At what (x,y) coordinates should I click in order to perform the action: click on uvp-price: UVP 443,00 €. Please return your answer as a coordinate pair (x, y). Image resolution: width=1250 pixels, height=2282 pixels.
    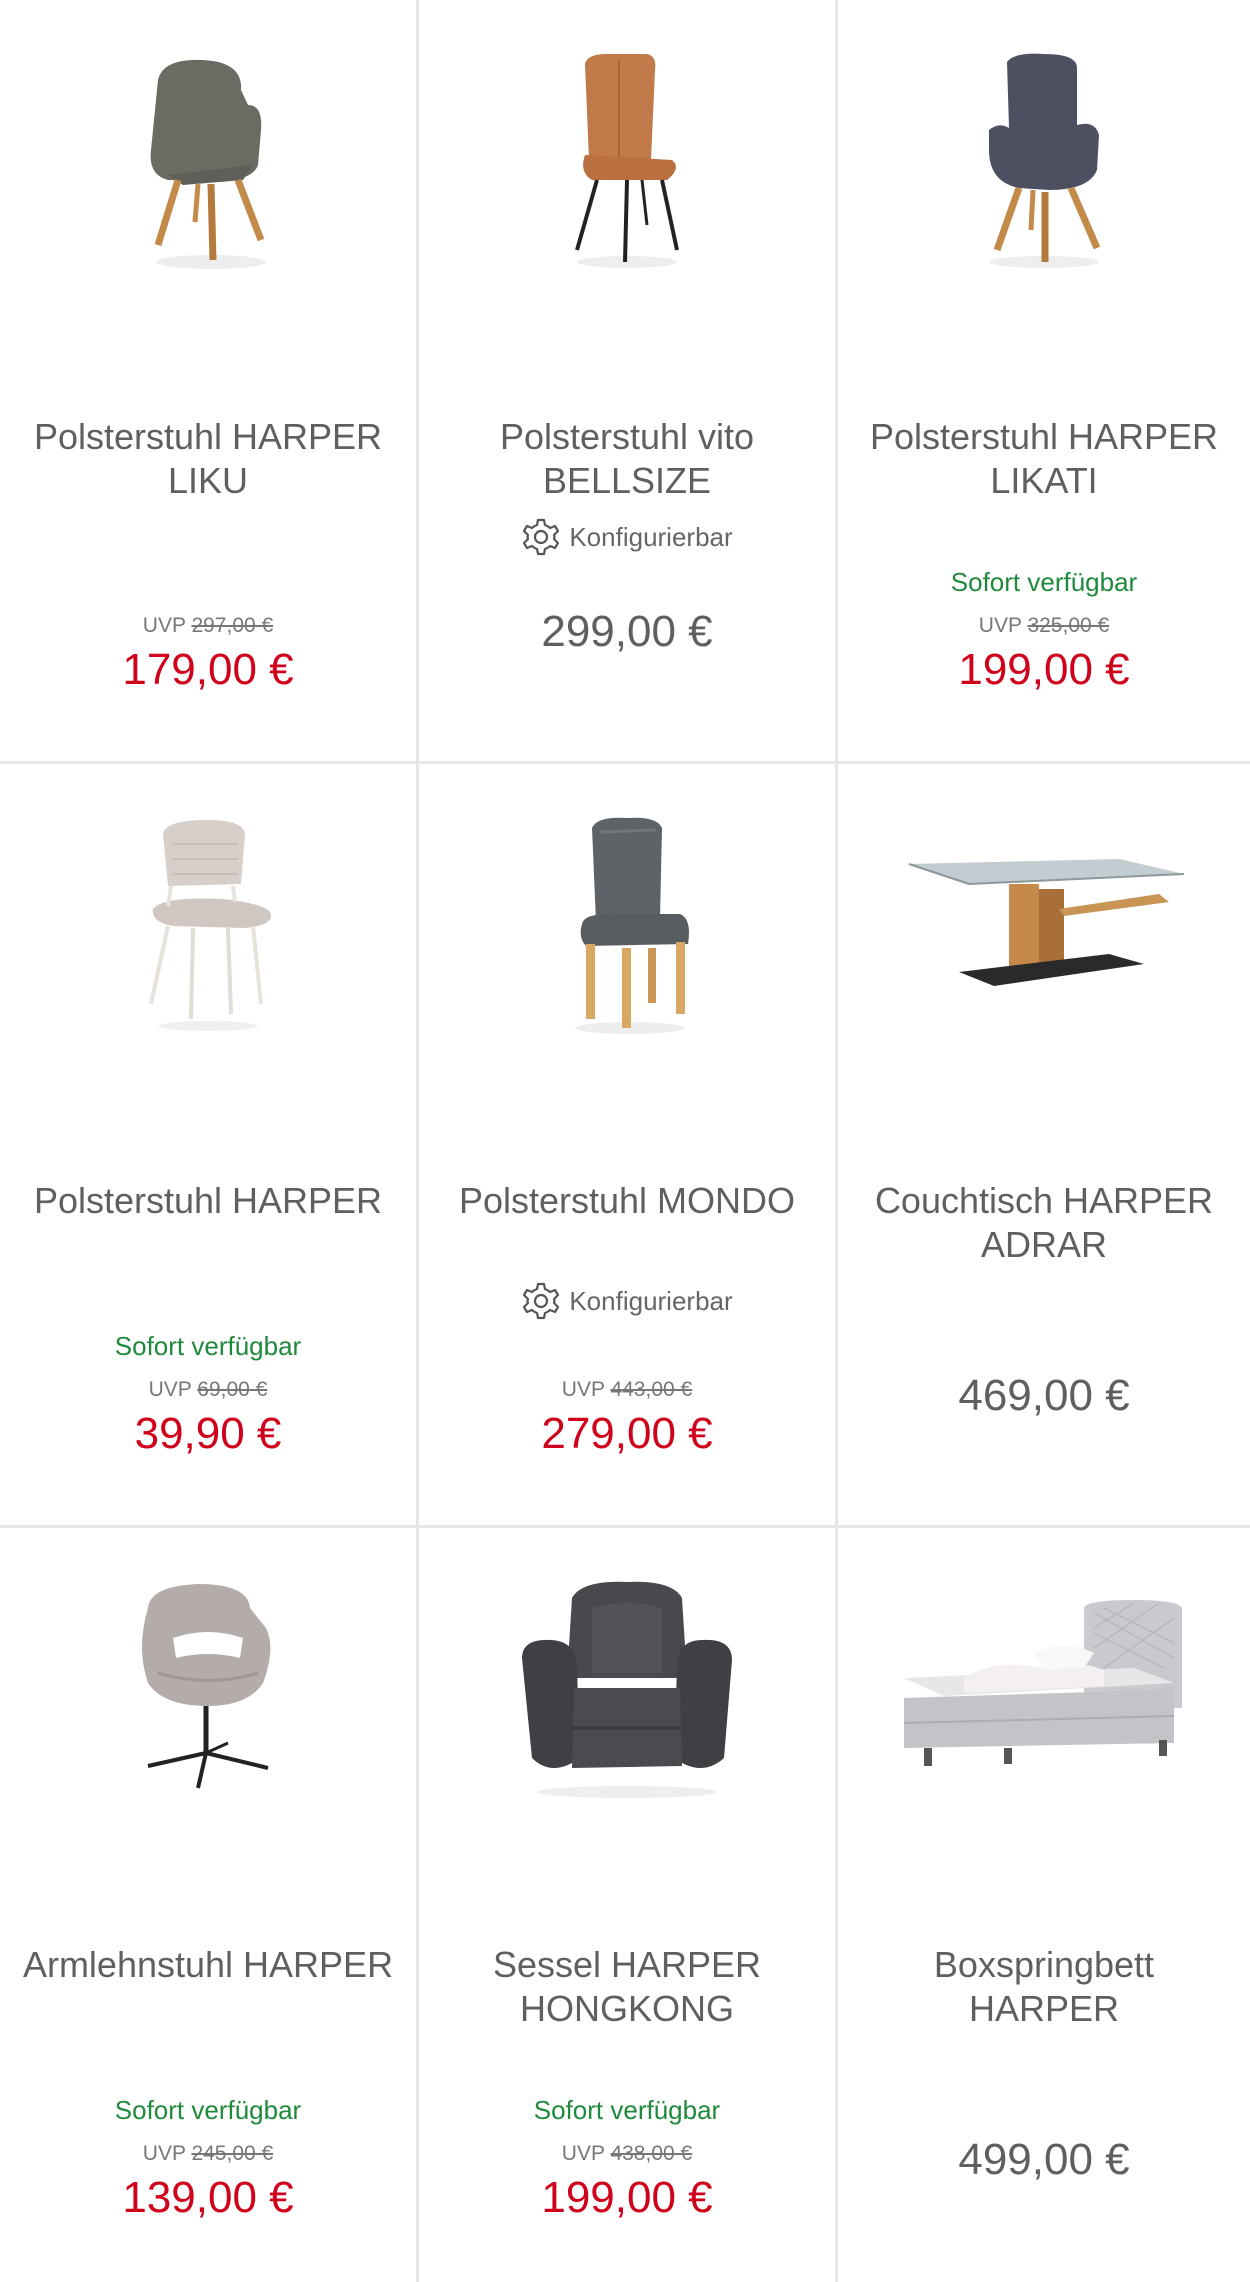
    Looking at the image, I should click on (627, 1389).